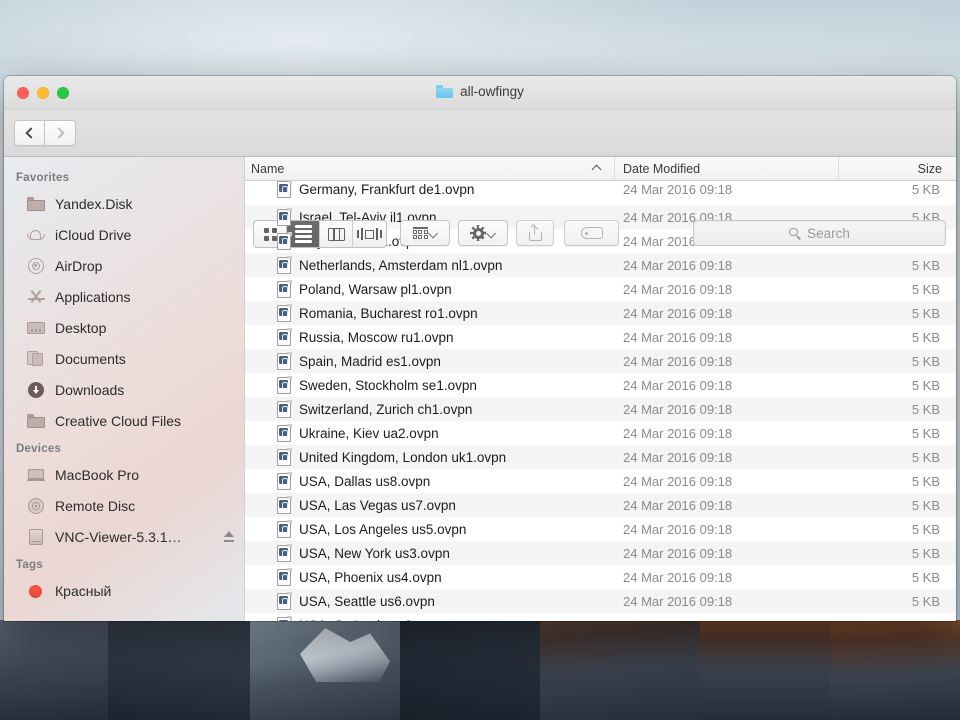 The width and height of the screenshot is (960, 720). What do you see at coordinates (591, 233) in the screenshot?
I see `tag-button` at bounding box center [591, 233].